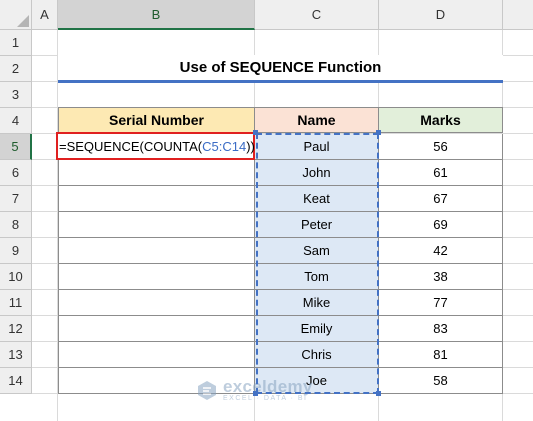 The width and height of the screenshot is (533, 421). What do you see at coordinates (16, 15) in the screenshot?
I see `select-all-corner` at bounding box center [16, 15].